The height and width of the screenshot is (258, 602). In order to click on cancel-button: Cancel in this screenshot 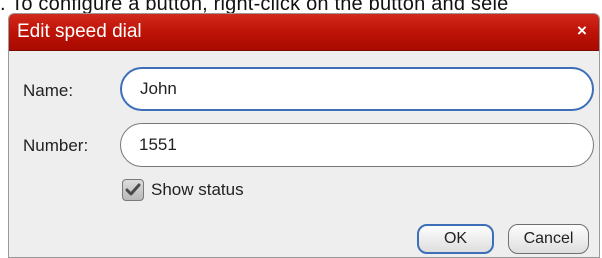, I will do `click(548, 239)`.